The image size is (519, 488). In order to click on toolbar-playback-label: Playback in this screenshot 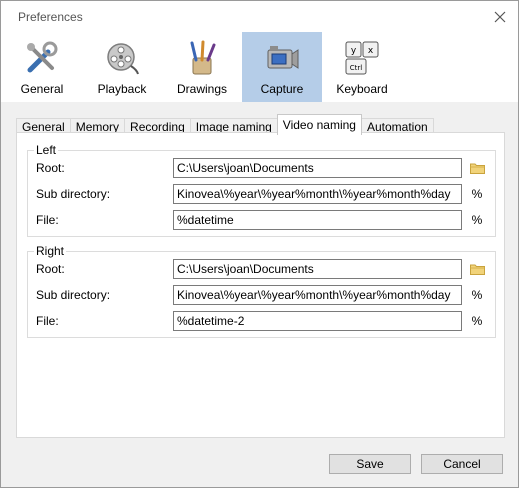, I will do `click(122, 89)`.